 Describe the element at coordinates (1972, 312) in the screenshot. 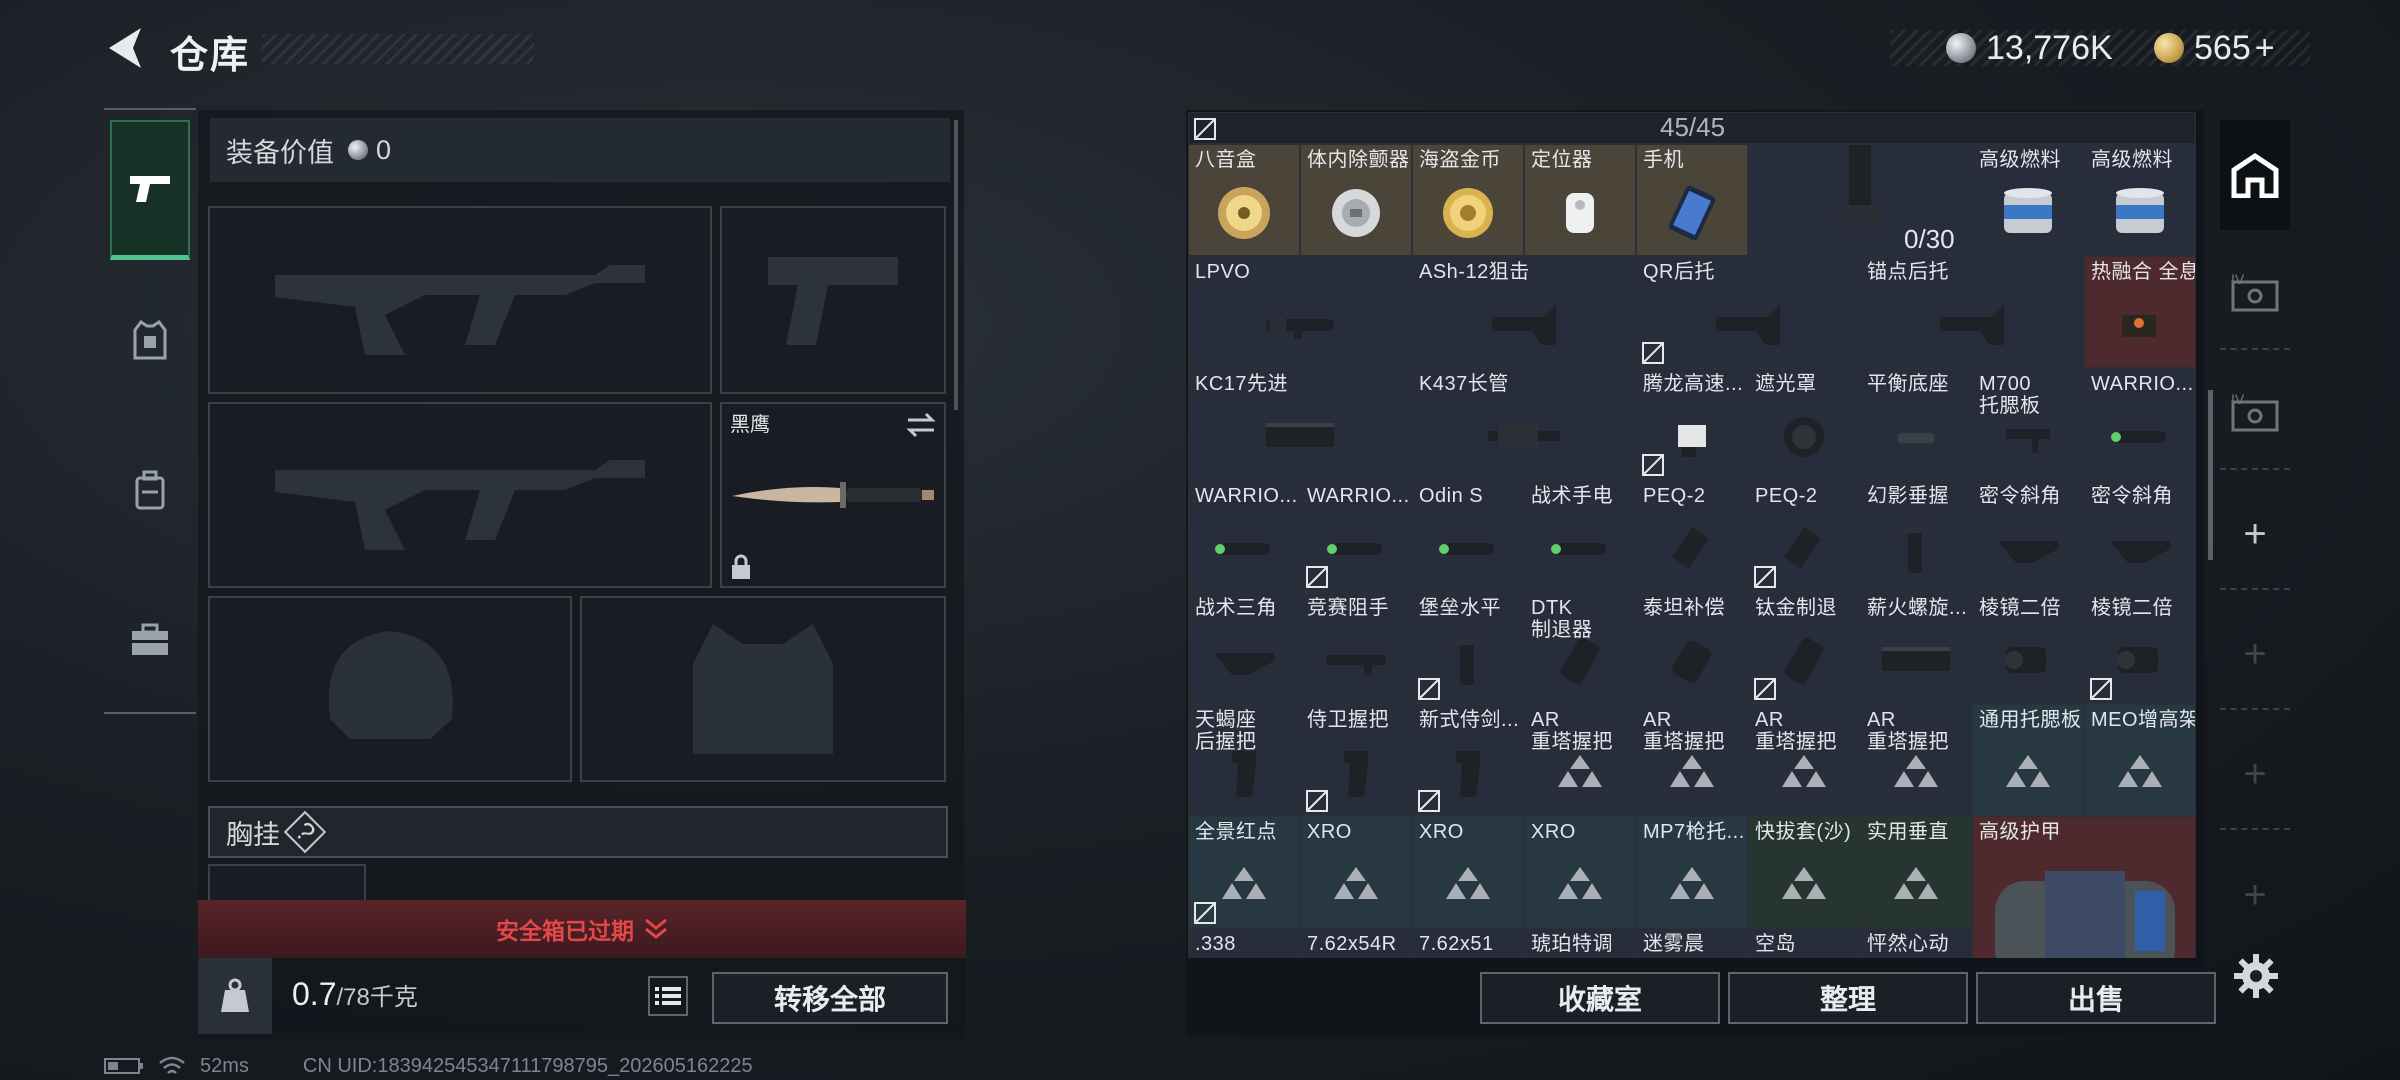

I see `stash-item: 锚点后托` at that location.